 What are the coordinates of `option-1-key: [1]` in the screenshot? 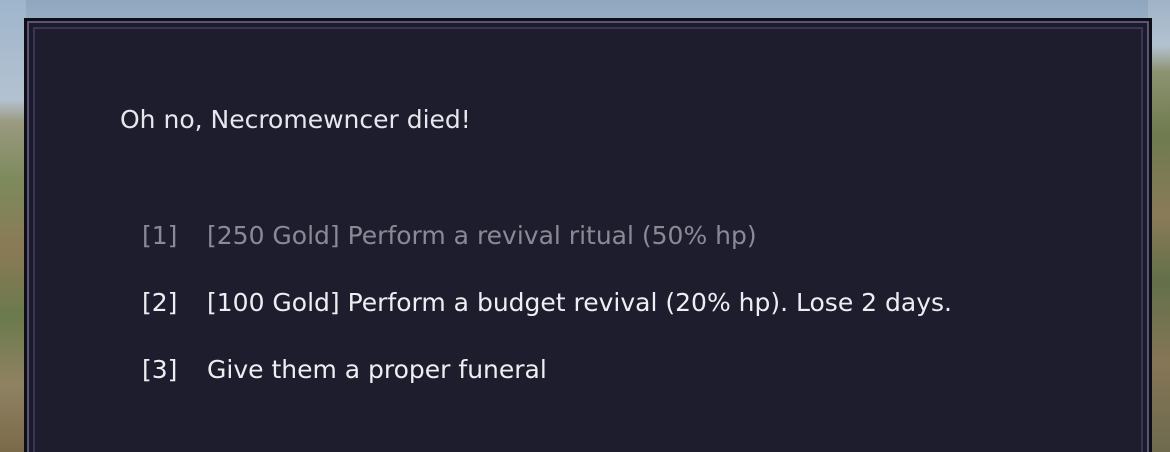 It's located at (160, 235).